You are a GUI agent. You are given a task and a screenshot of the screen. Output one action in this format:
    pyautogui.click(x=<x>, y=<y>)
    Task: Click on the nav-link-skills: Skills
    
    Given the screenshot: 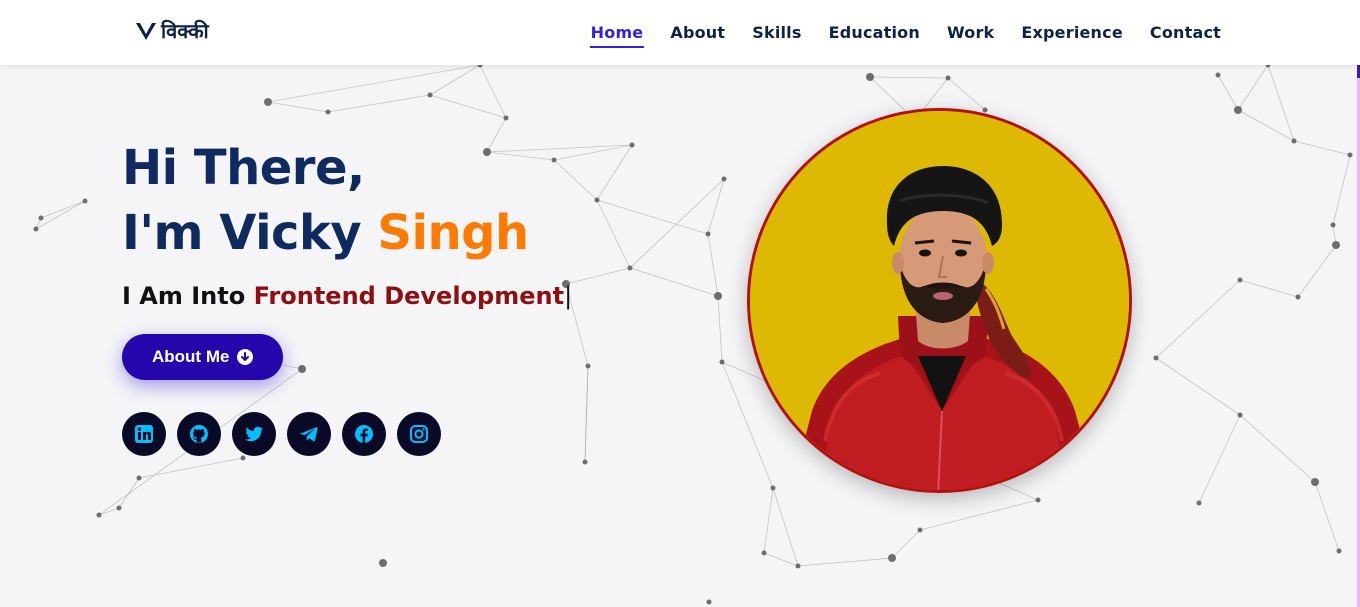 What is the action you would take?
    pyautogui.click(x=776, y=32)
    